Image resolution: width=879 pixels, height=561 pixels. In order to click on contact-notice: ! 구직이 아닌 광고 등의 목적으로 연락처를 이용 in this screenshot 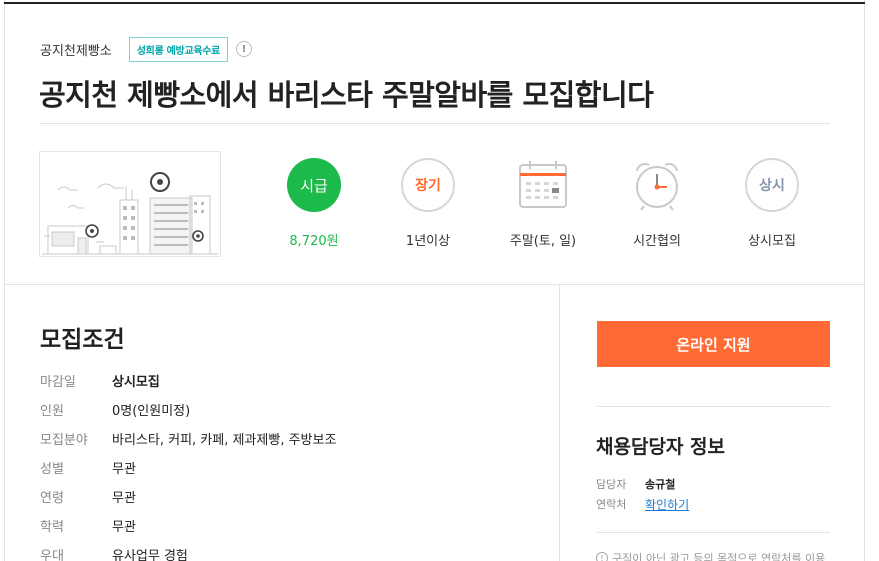, I will do `click(710, 555)`.